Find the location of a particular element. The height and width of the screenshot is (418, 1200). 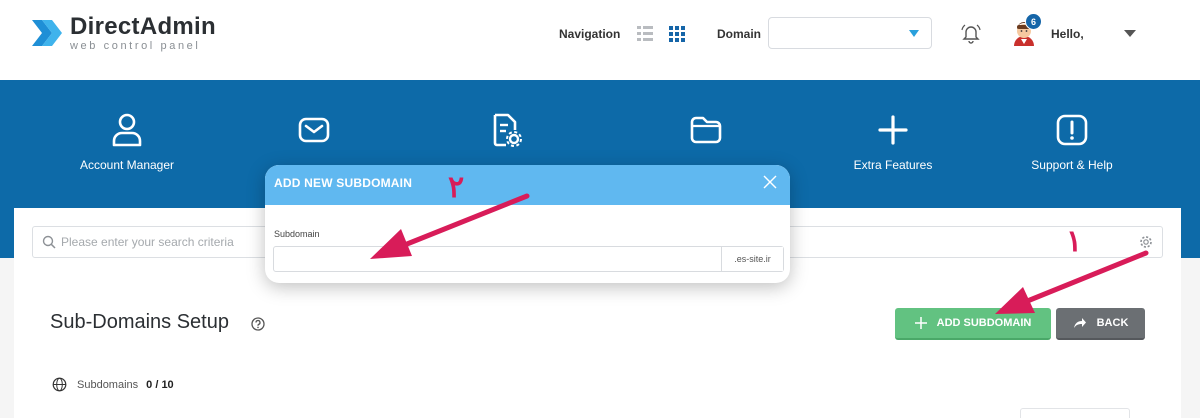

back-button: BACK is located at coordinates (1100, 324).